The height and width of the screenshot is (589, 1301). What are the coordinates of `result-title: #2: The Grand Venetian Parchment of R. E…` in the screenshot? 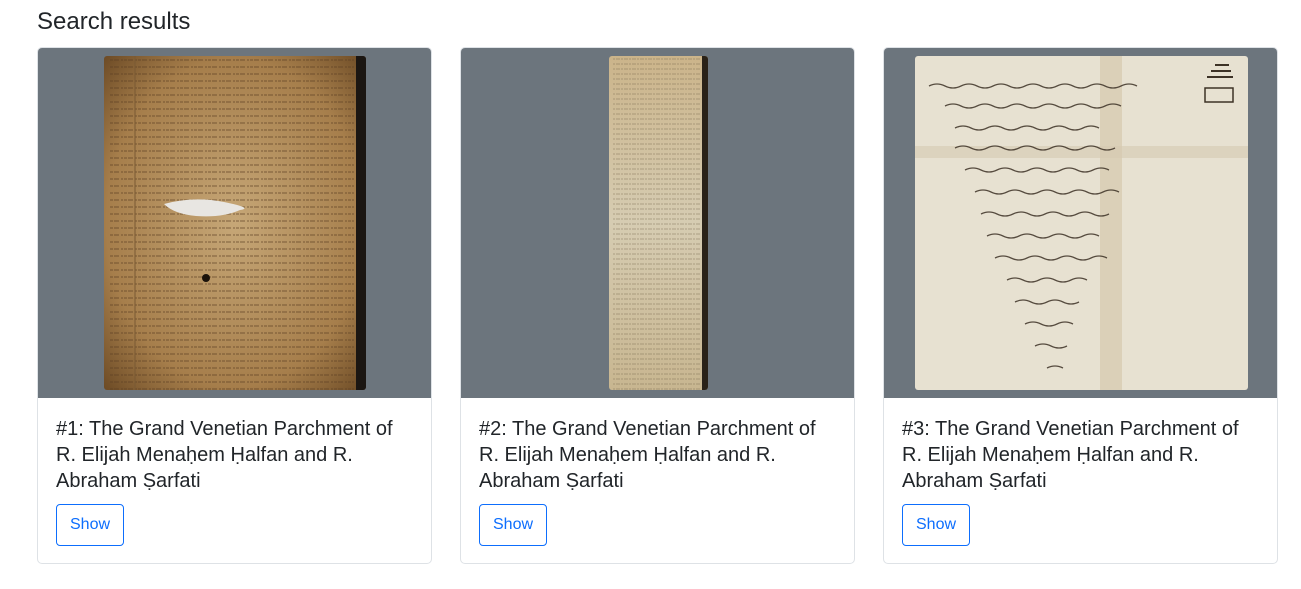 It's located at (647, 455).